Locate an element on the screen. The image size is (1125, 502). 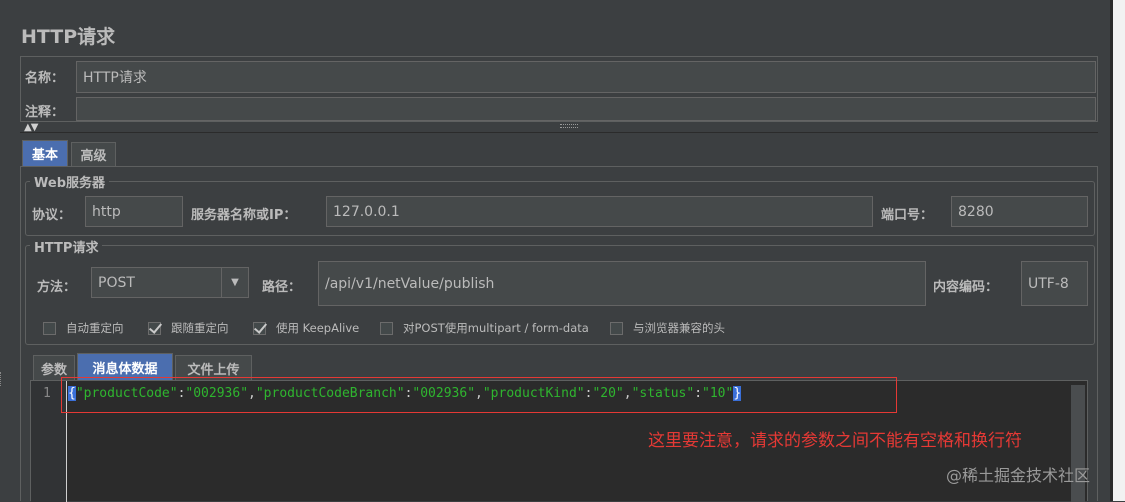
name-input: HTTP请求 is located at coordinates (586, 77).